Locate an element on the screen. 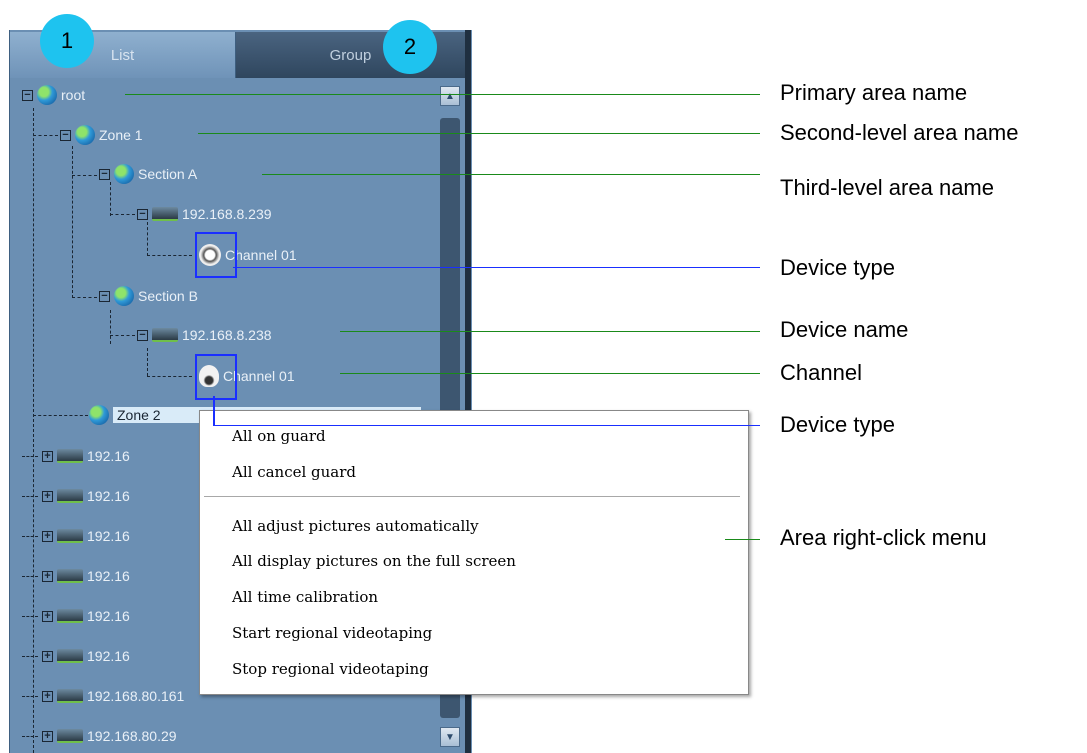 The image size is (1087, 753). tree-node-label: Section A is located at coordinates (168, 174).